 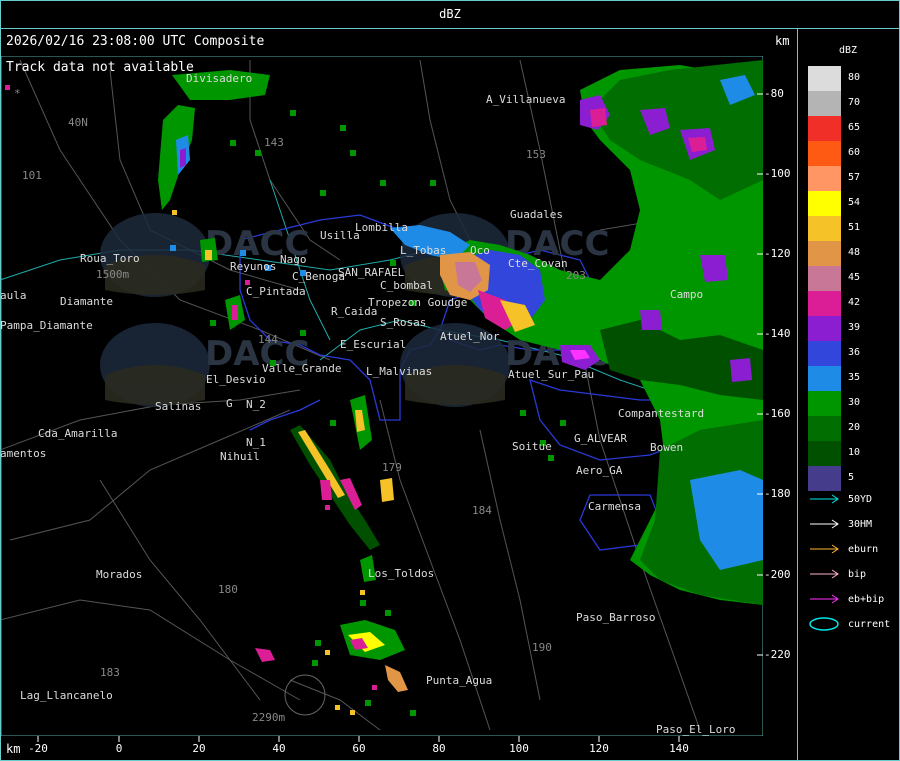 I want to click on legend-row: 70, so click(x=853, y=103).